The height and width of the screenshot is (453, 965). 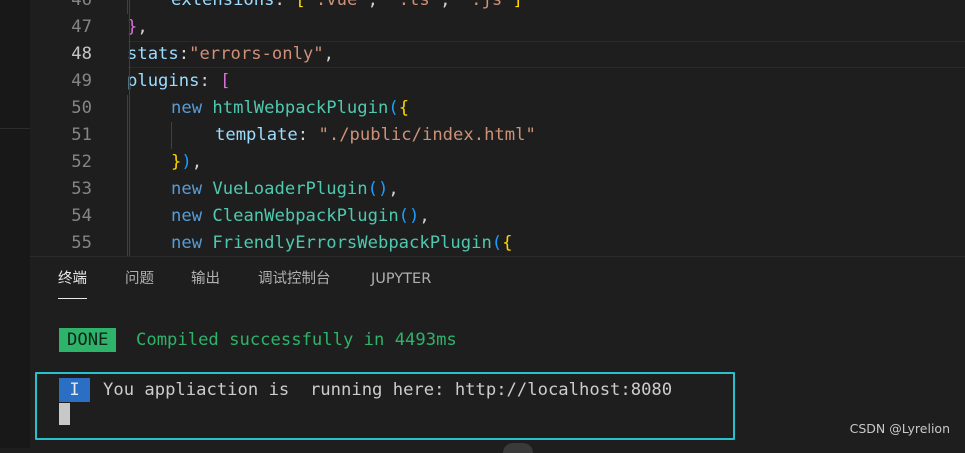 I want to click on code-text: extensions: [".vue", ".ts", ".js"], so click(x=347, y=7).